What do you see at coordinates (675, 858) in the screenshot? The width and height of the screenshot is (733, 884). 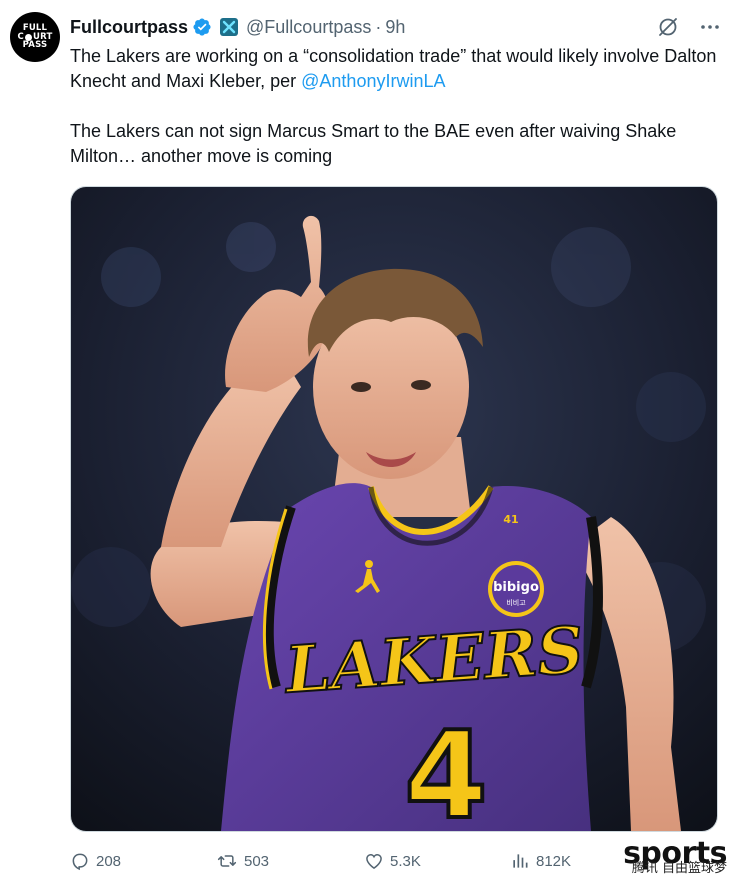 I see `watermark: sports 腾讯 自由篮球梦` at bounding box center [675, 858].